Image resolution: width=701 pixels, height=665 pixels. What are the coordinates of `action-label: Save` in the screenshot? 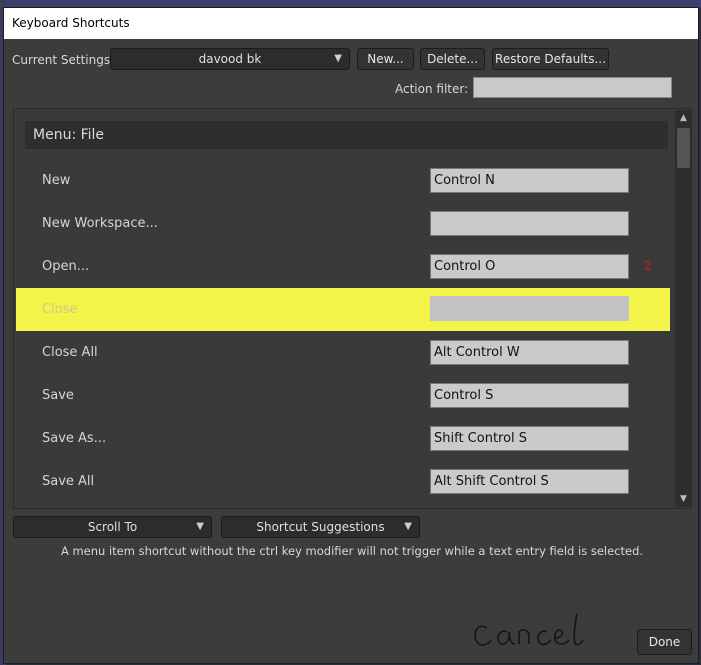 It's located at (58, 395).